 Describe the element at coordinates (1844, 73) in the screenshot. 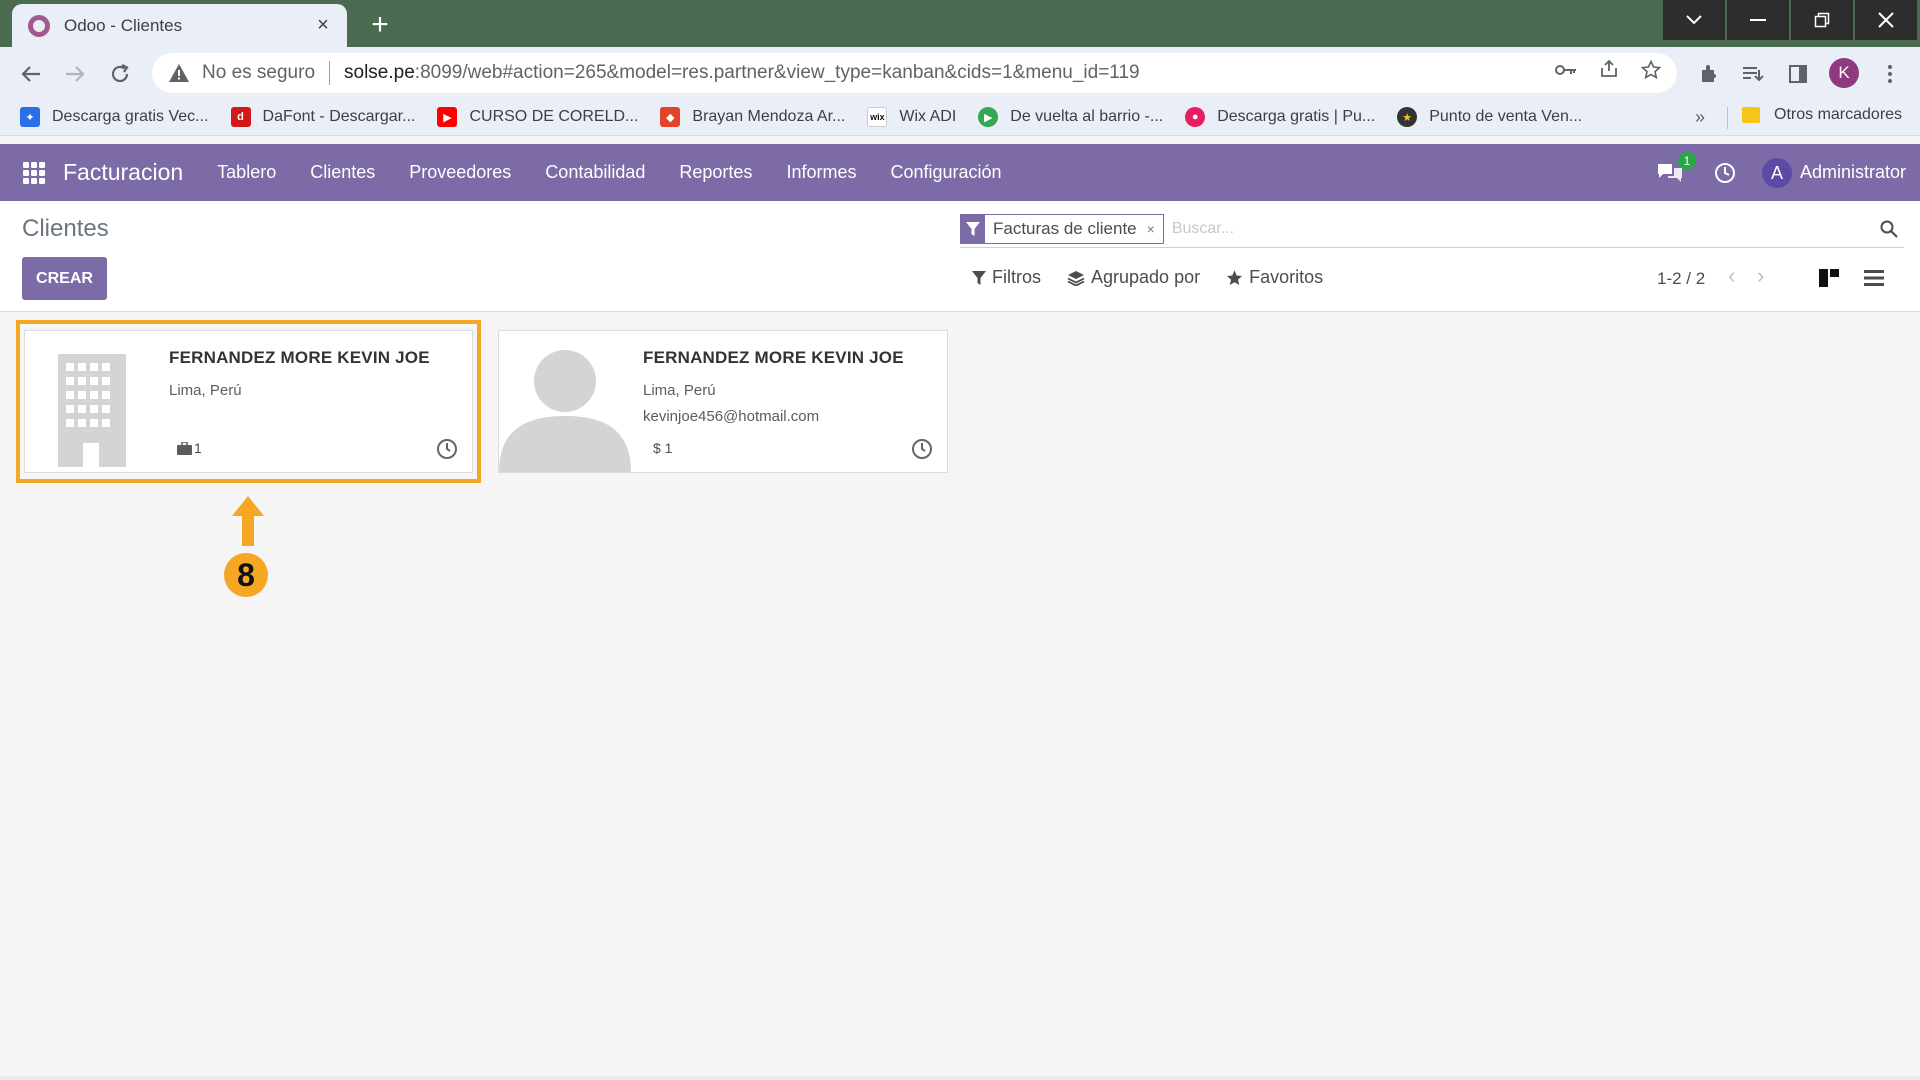

I see `profile-avatar: K` at that location.